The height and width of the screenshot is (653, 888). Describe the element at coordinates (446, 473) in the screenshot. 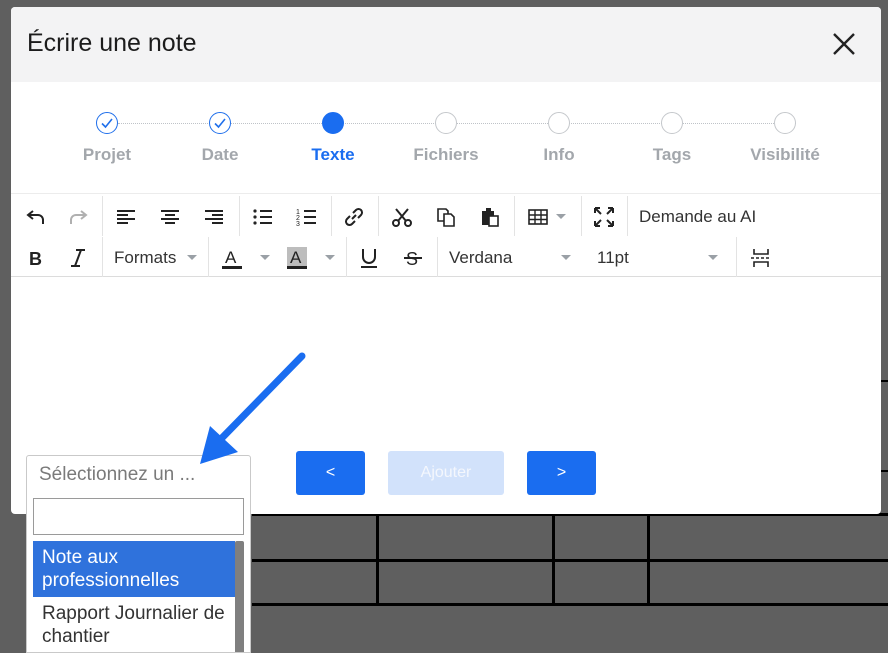

I see `add-button: Ajouter` at that location.